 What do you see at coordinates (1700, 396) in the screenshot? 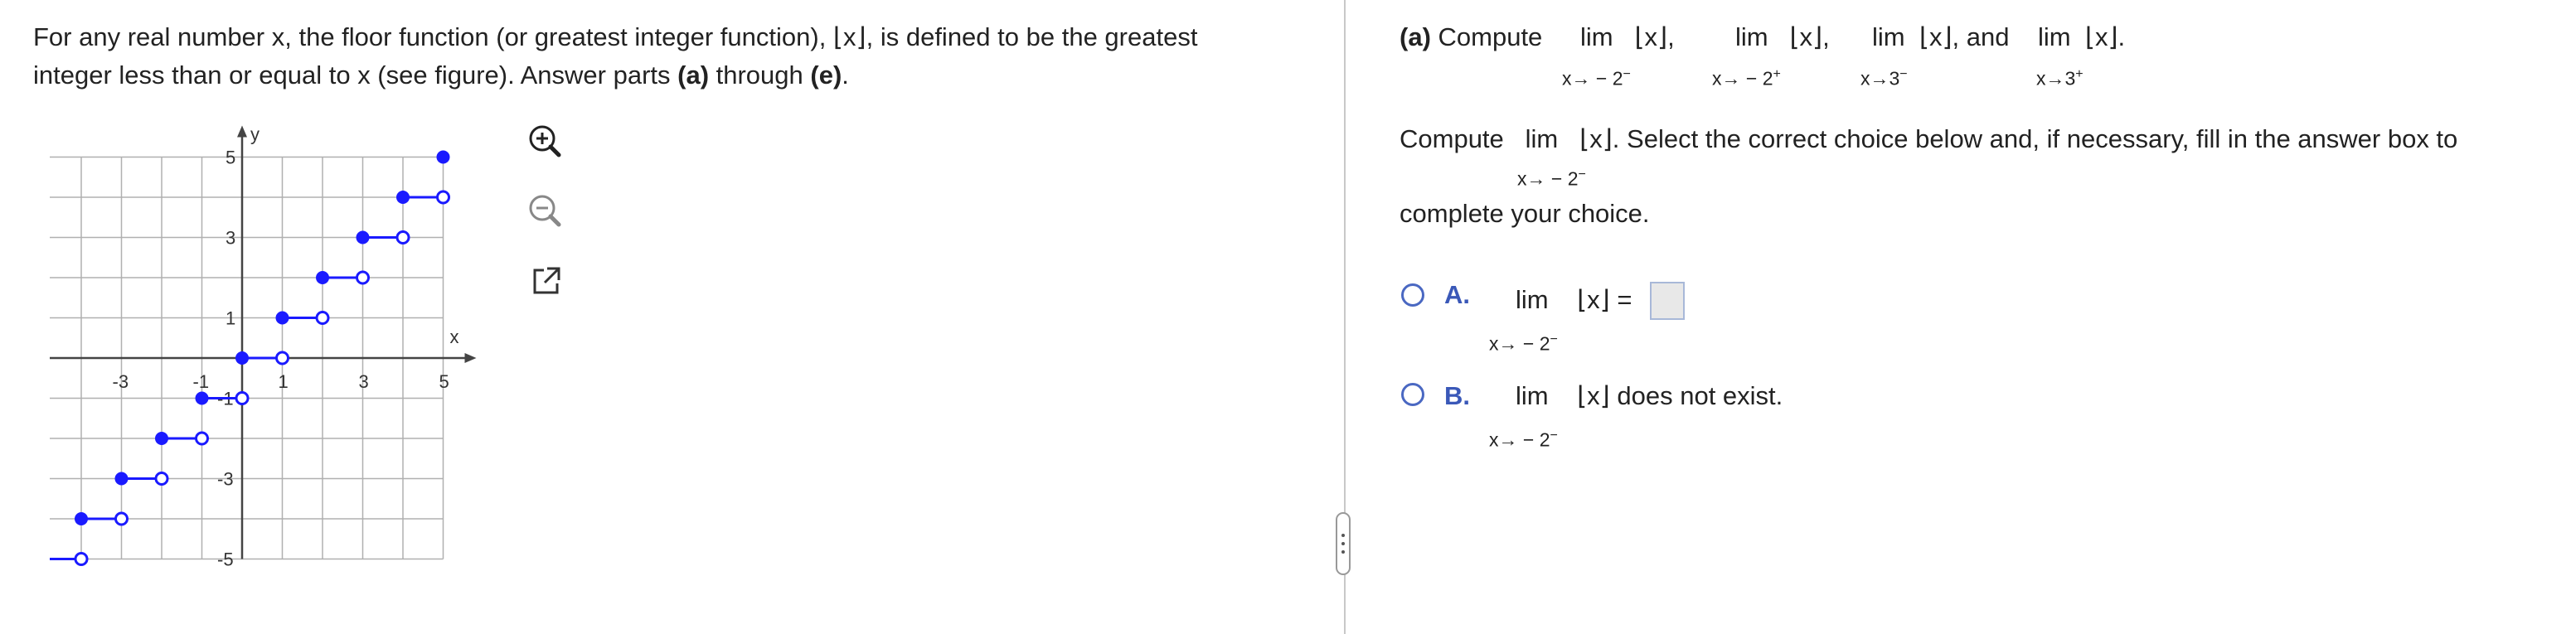
I see `does-not-exist-text: does not exist.` at bounding box center [1700, 396].